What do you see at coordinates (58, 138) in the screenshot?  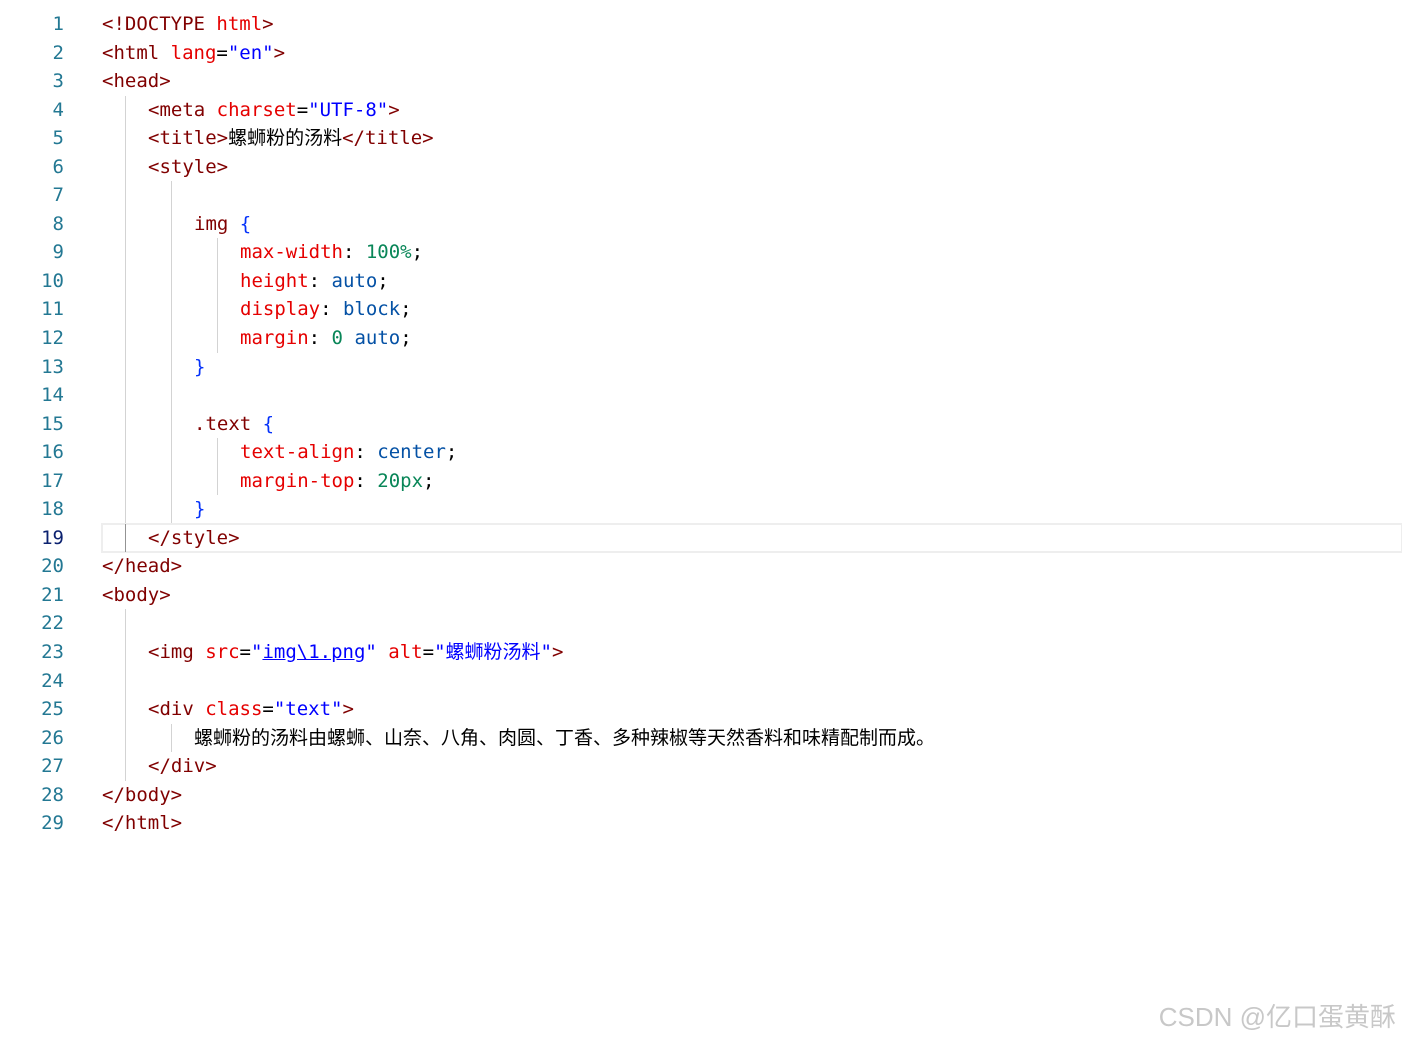 I see `line-number: 5` at bounding box center [58, 138].